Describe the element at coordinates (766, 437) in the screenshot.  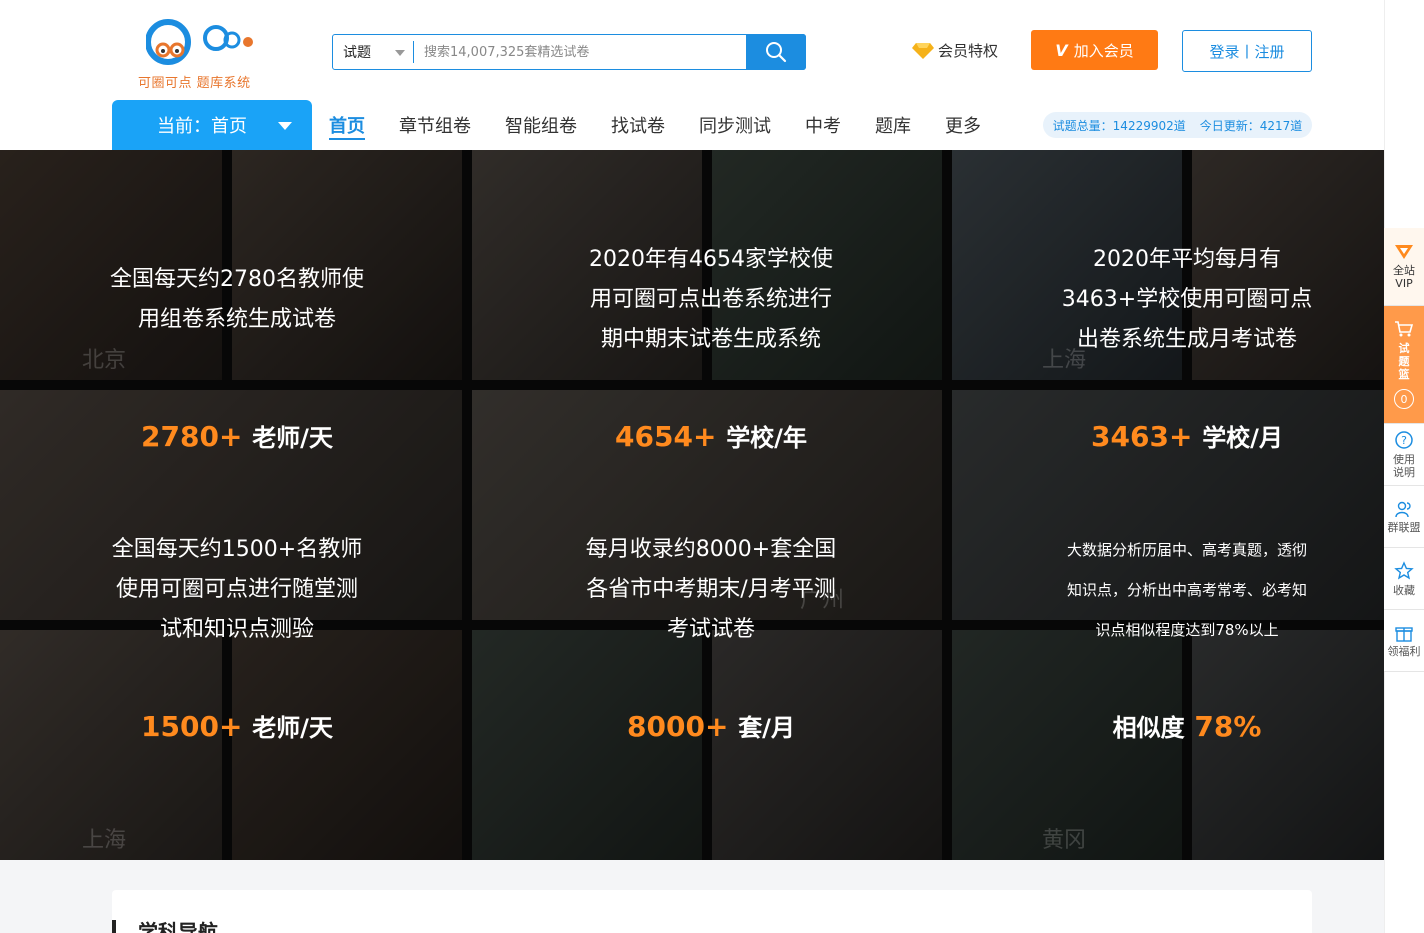
I see `stat-unit: 学校/年` at that location.